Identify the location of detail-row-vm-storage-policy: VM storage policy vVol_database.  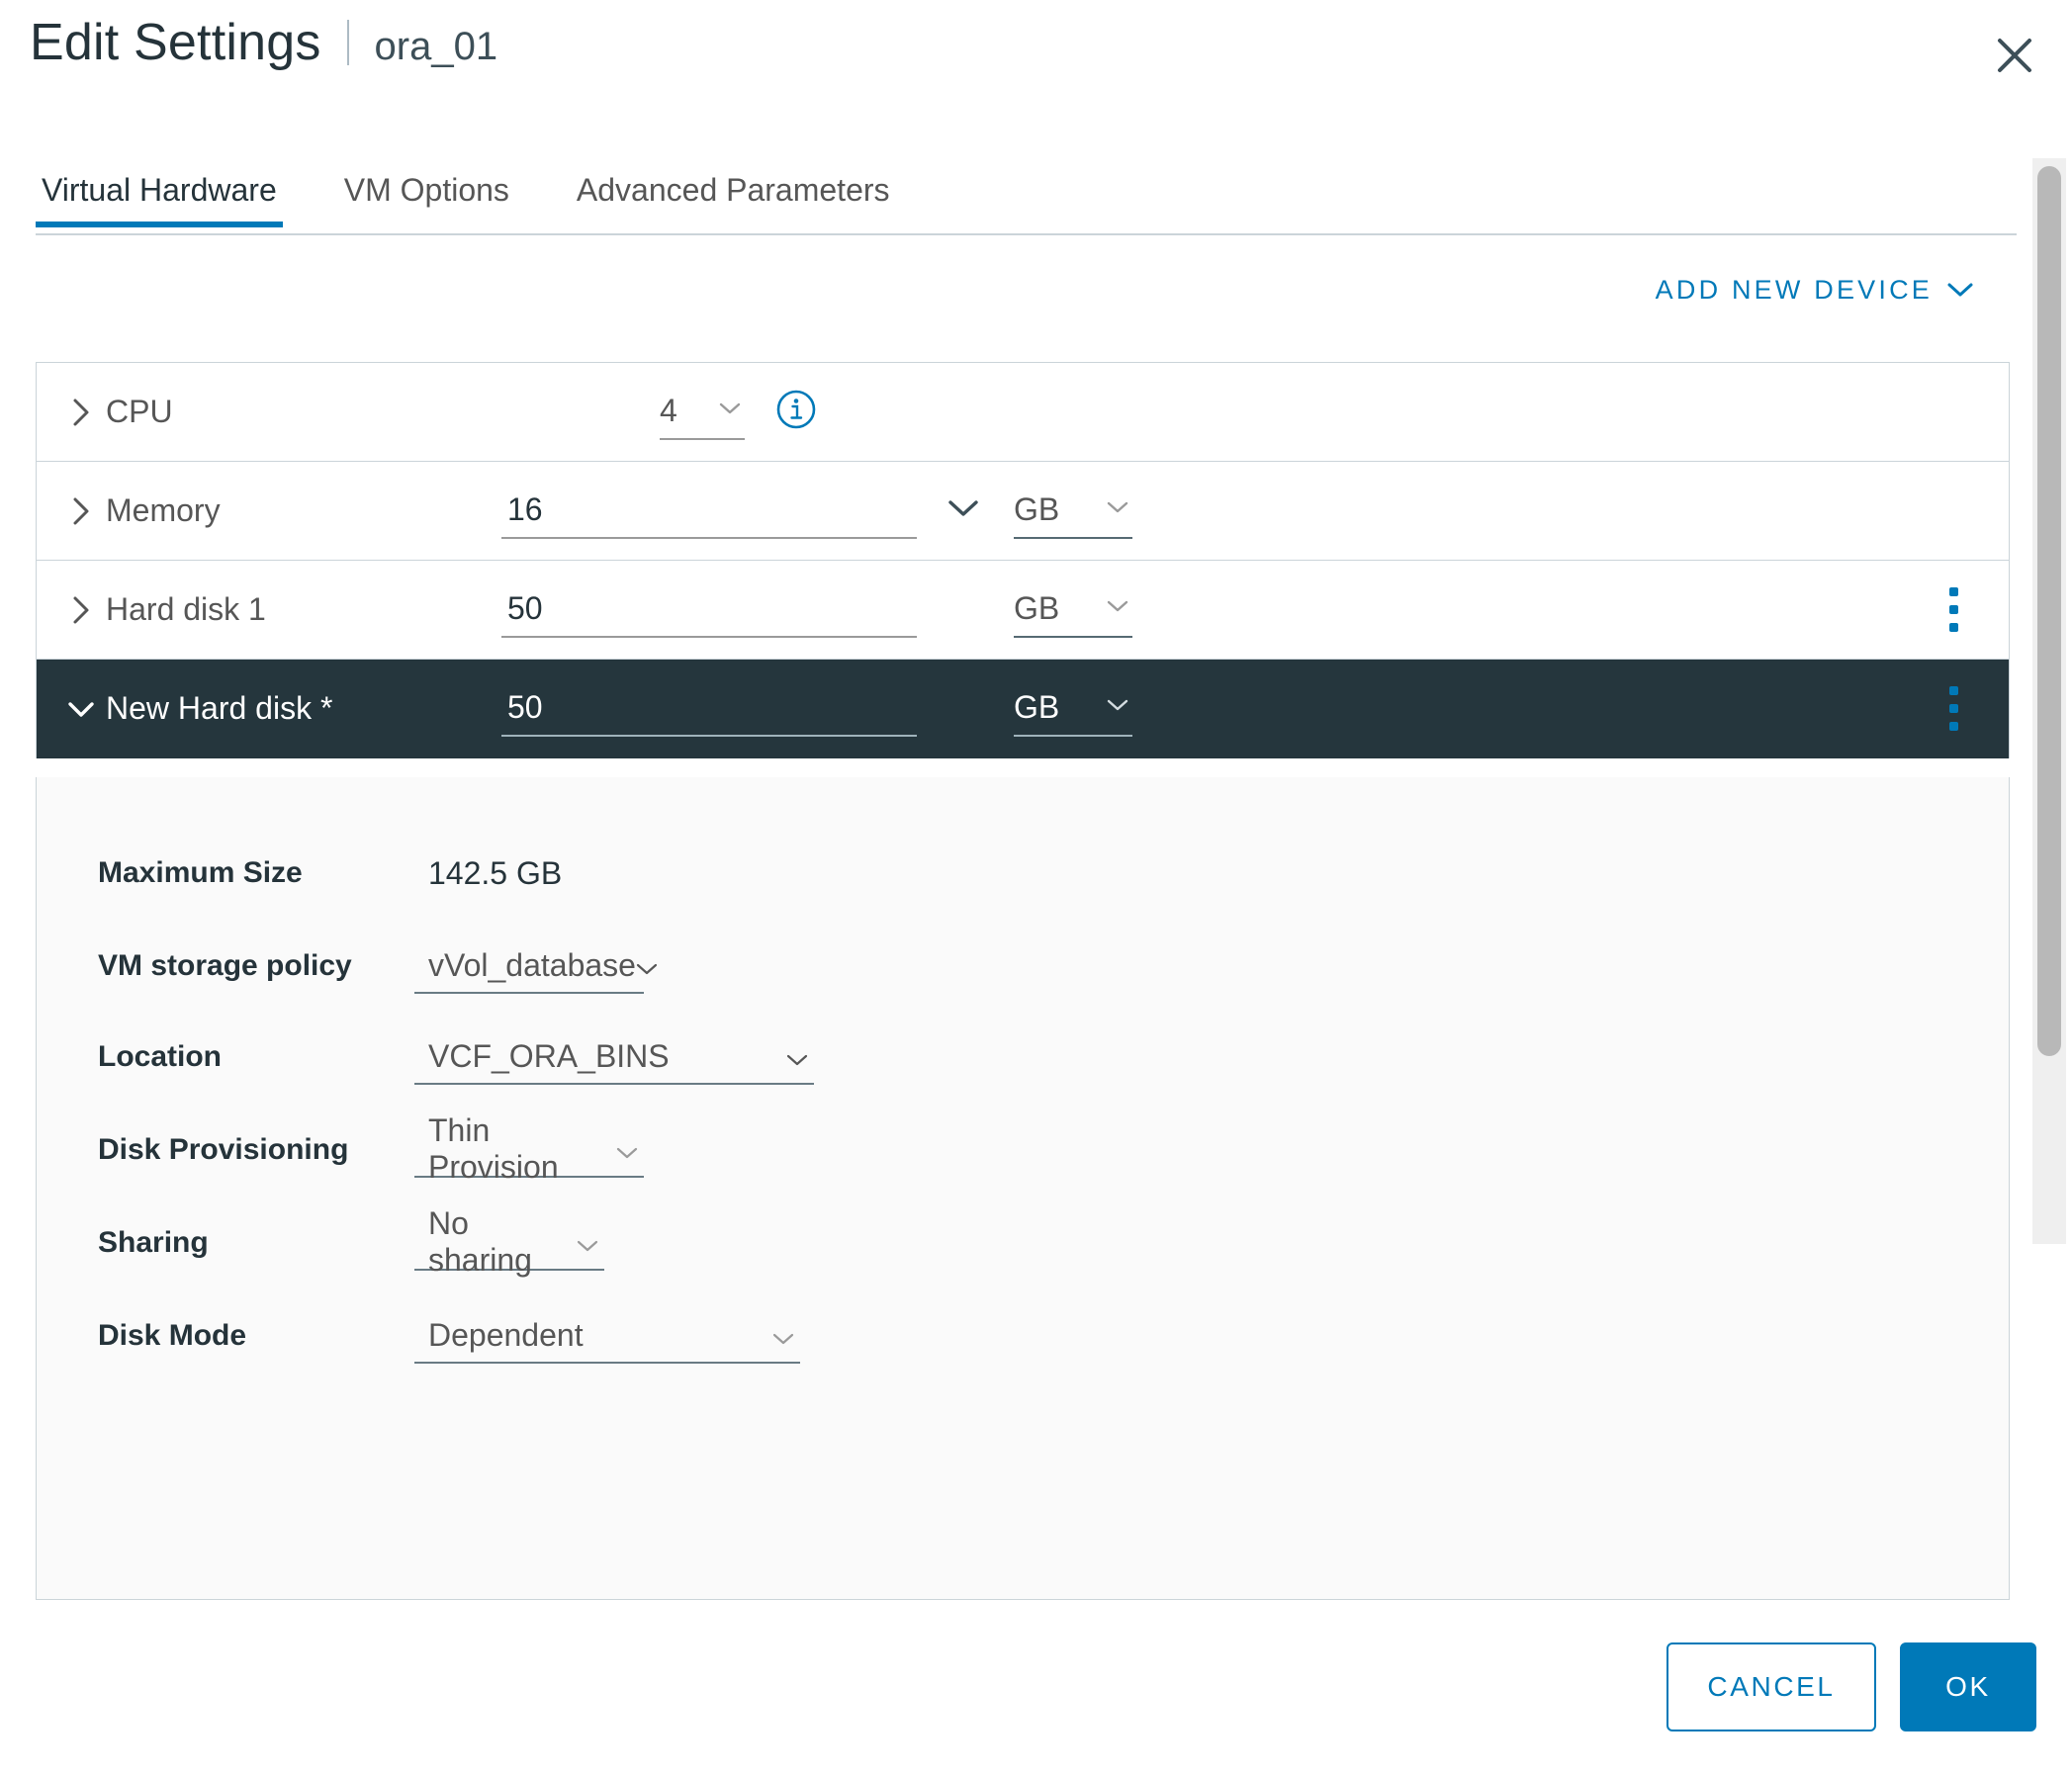
(1023, 966).